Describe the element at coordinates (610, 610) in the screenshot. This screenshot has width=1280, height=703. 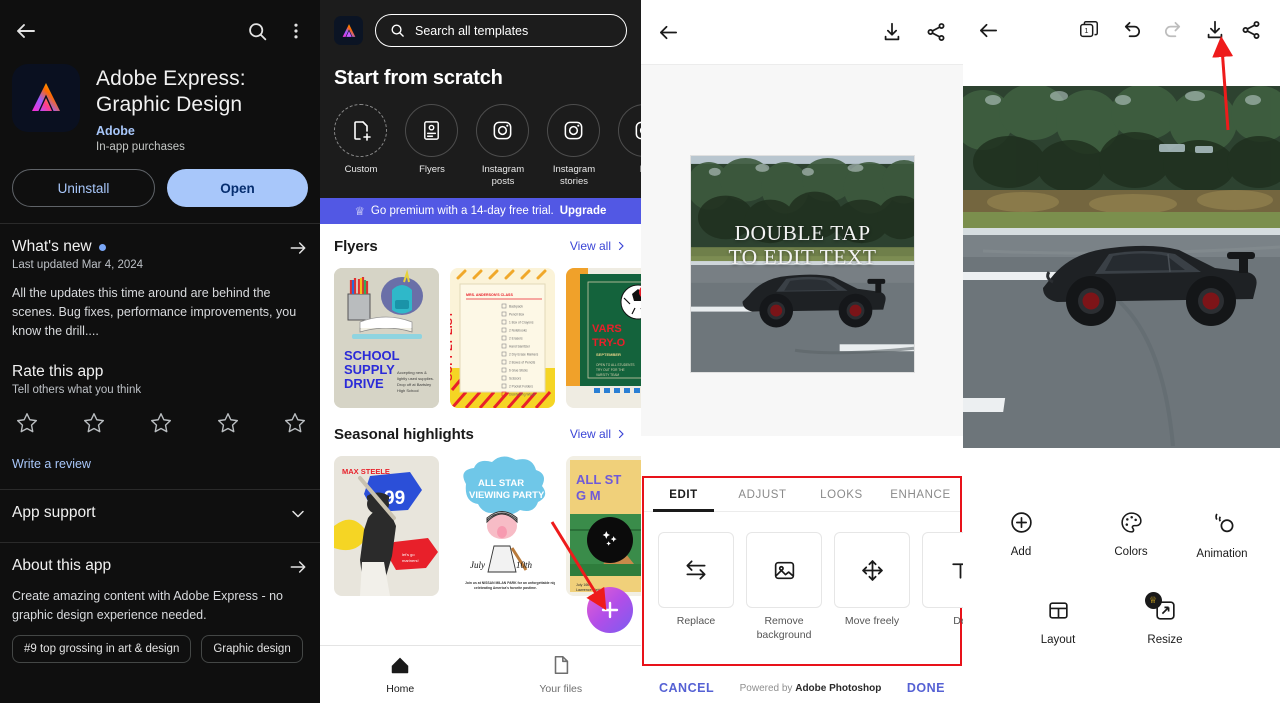
I see `create-new-fab` at that location.